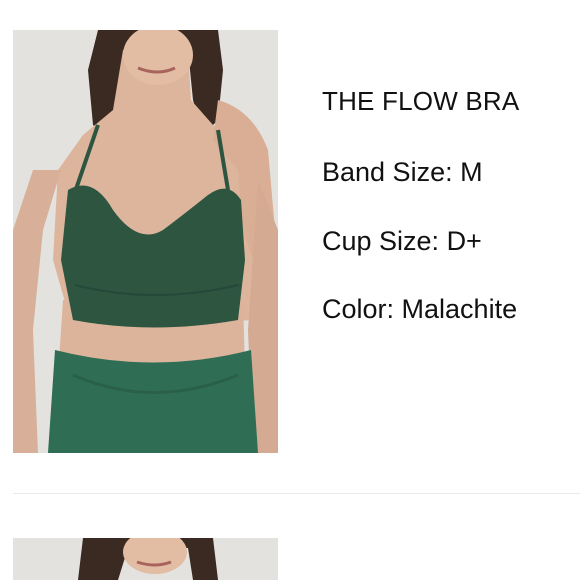  What do you see at coordinates (296, 493) in the screenshot?
I see `item-divider` at bounding box center [296, 493].